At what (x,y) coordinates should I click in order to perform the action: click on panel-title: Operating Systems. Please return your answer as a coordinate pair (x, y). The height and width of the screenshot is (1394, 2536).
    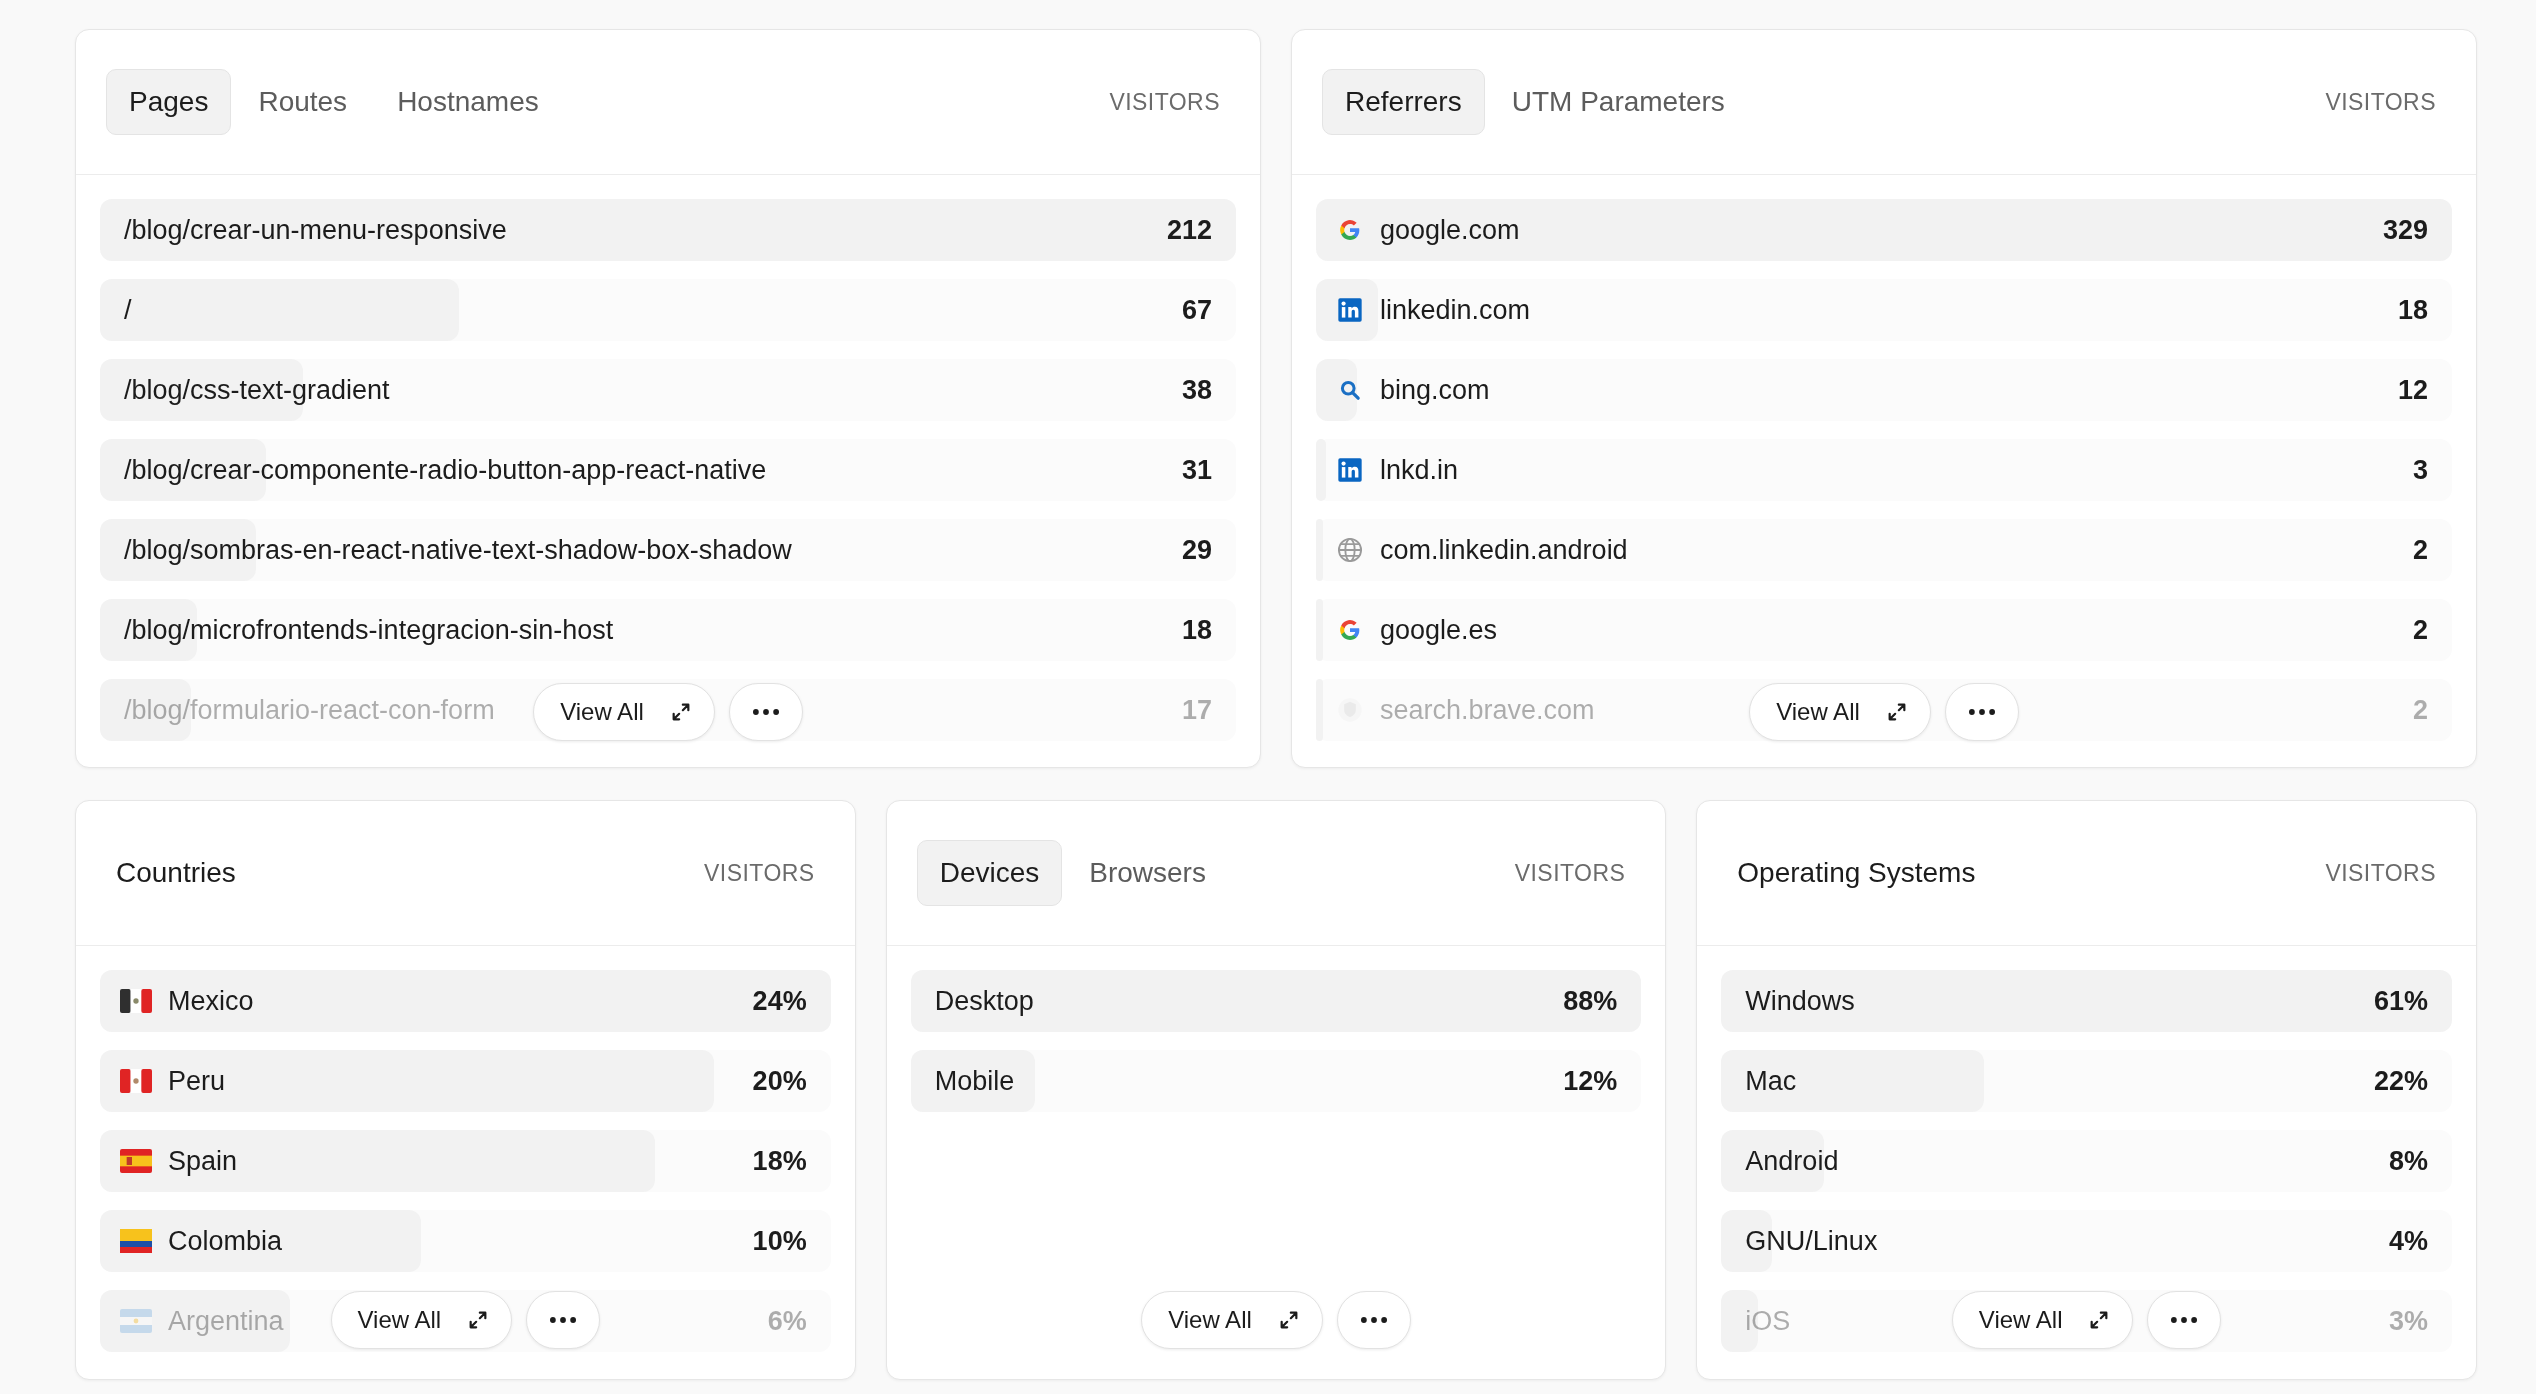
    Looking at the image, I should click on (1856, 873).